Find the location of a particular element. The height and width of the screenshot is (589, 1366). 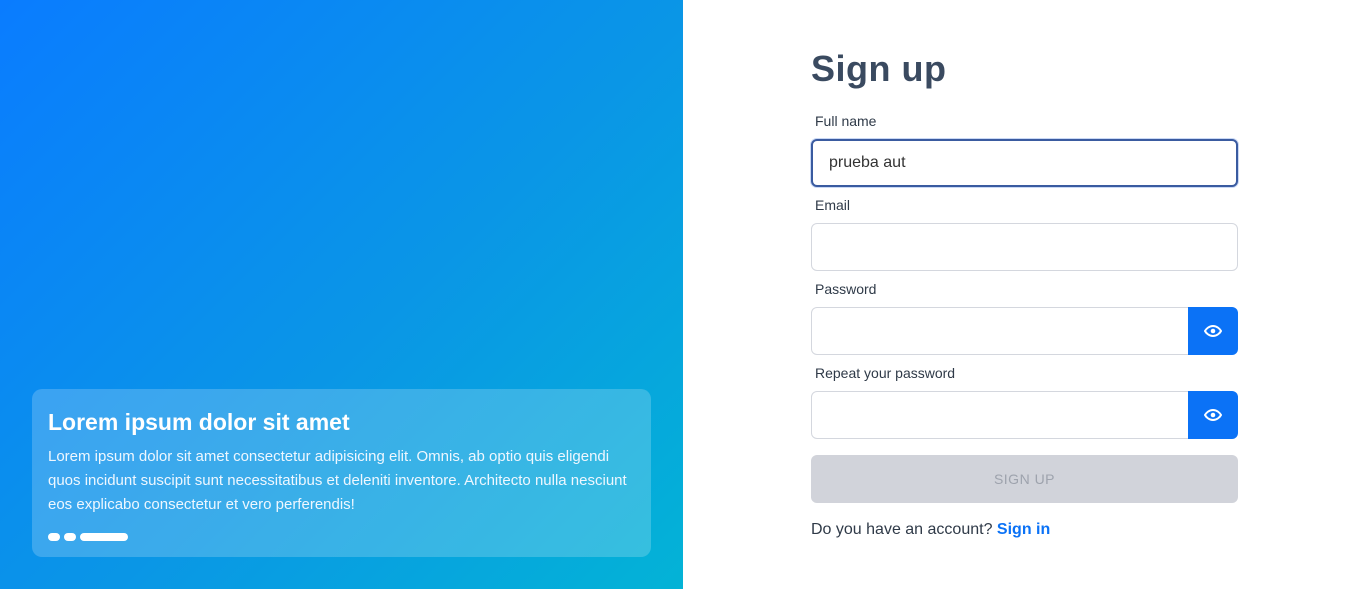

email-field is located at coordinates (1024, 247).